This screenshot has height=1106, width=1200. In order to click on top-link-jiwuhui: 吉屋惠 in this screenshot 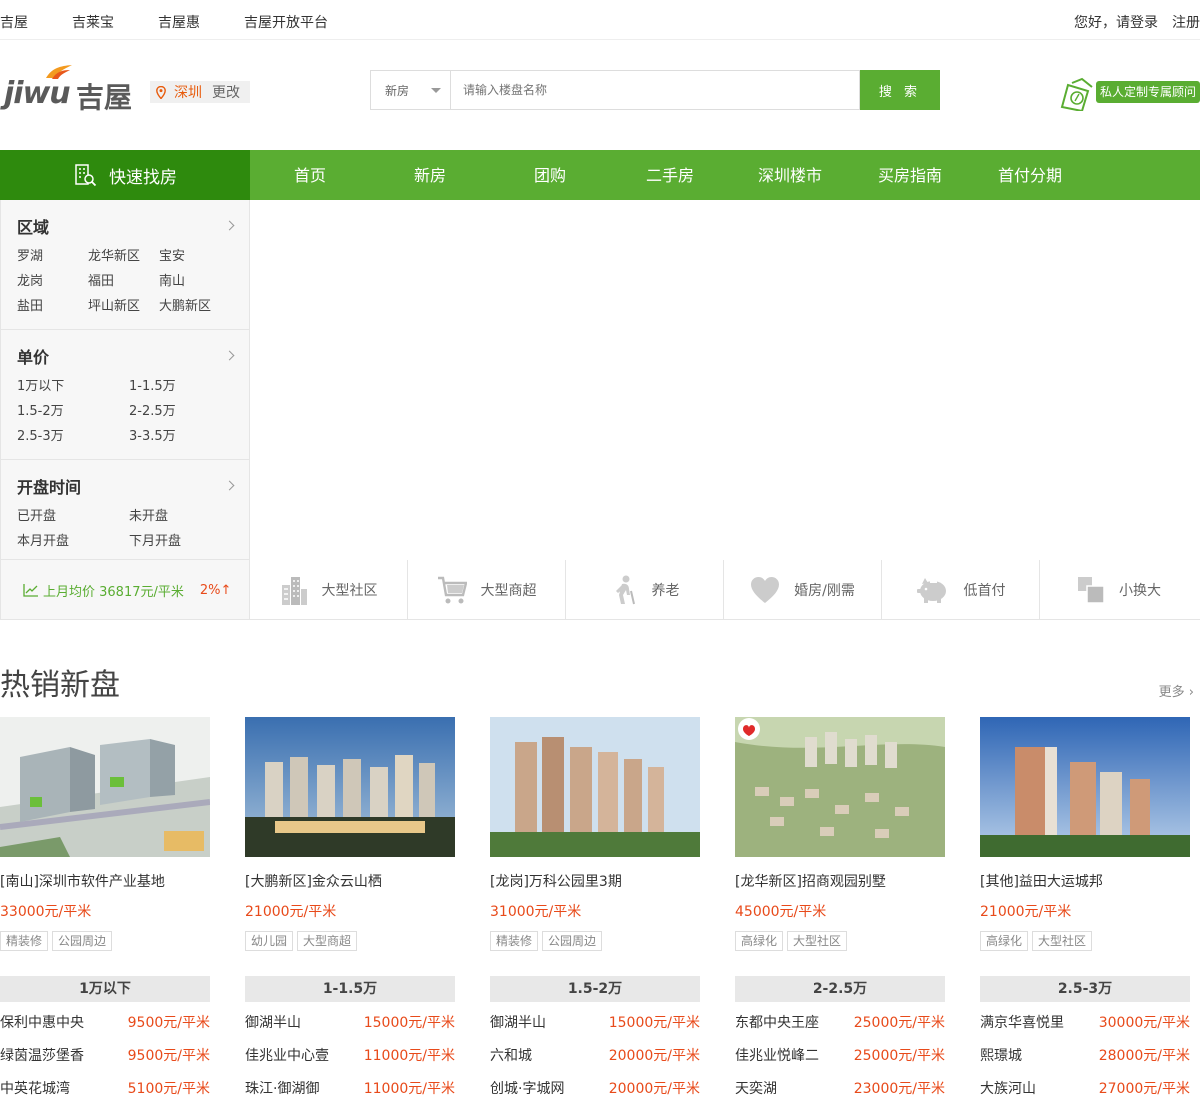, I will do `click(179, 22)`.